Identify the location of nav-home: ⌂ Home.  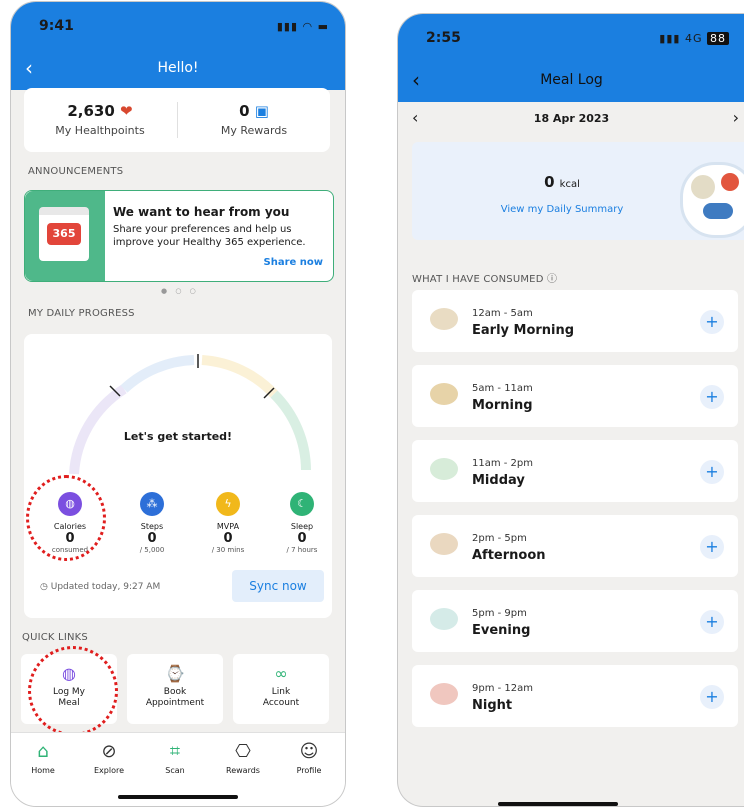
(43, 758).